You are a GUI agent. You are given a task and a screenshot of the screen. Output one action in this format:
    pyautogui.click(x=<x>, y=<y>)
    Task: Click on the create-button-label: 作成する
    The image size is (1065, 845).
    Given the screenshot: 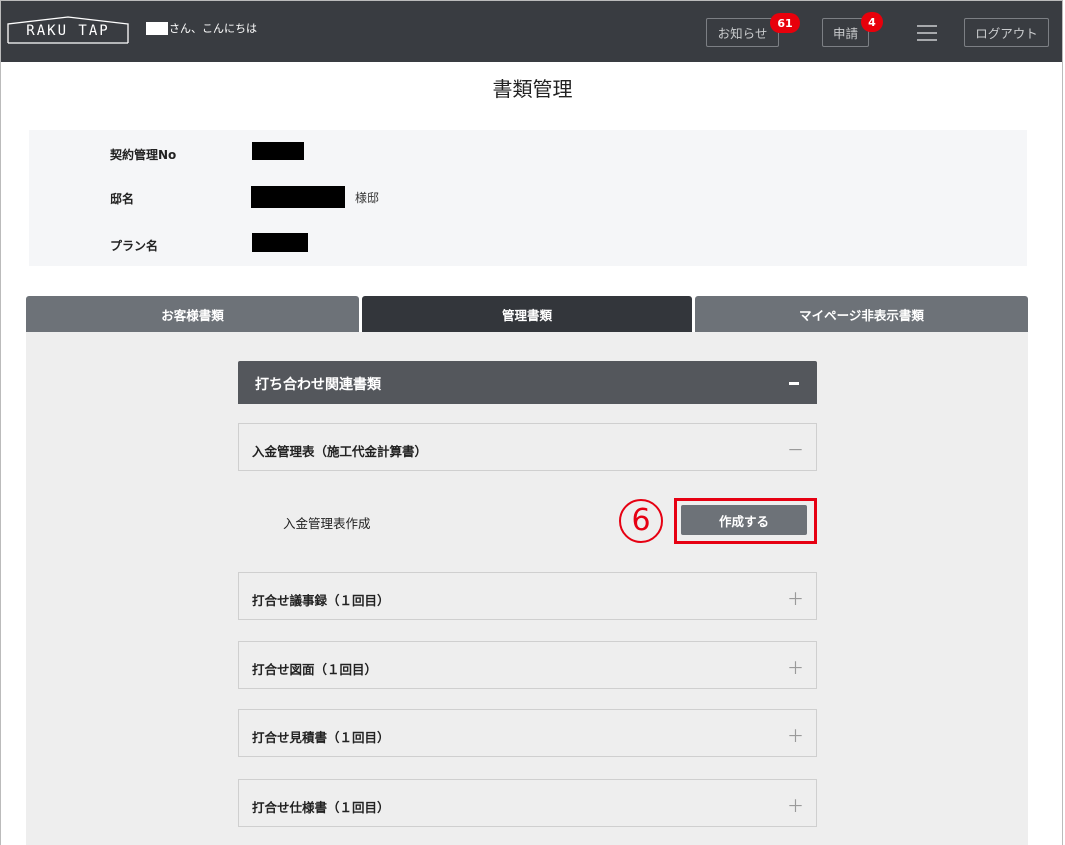 What is the action you would take?
    pyautogui.click(x=743, y=521)
    